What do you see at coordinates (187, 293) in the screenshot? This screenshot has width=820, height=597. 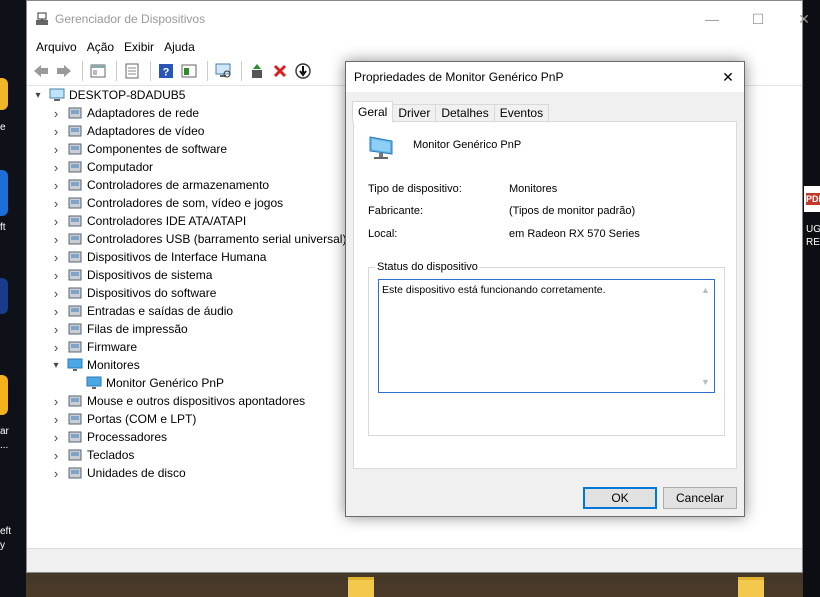 I see `tree-item: › Dispositivos do software` at bounding box center [187, 293].